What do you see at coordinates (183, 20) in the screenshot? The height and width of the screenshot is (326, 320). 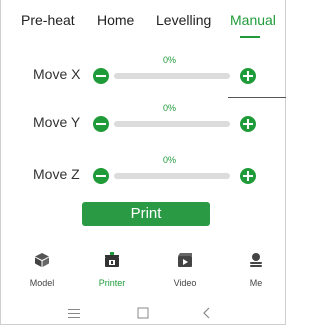 I see `tab-levelling: Levelling` at bounding box center [183, 20].